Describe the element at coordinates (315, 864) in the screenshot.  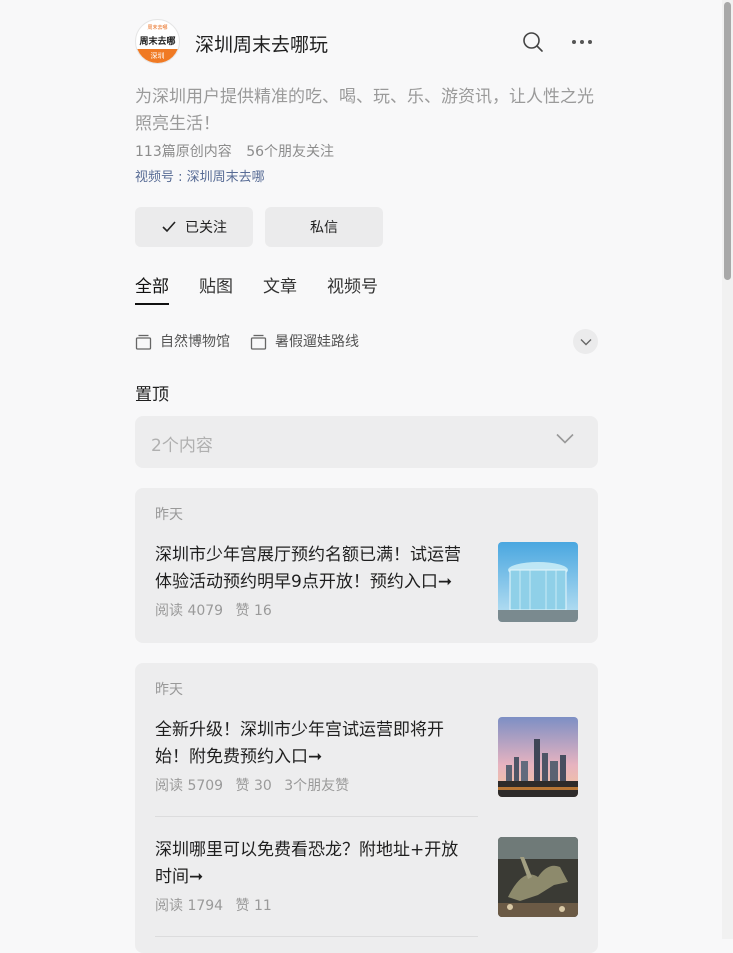
I see `article-title: 深圳哪里可以免费看恐龙？附地址+开放时间➞` at that location.